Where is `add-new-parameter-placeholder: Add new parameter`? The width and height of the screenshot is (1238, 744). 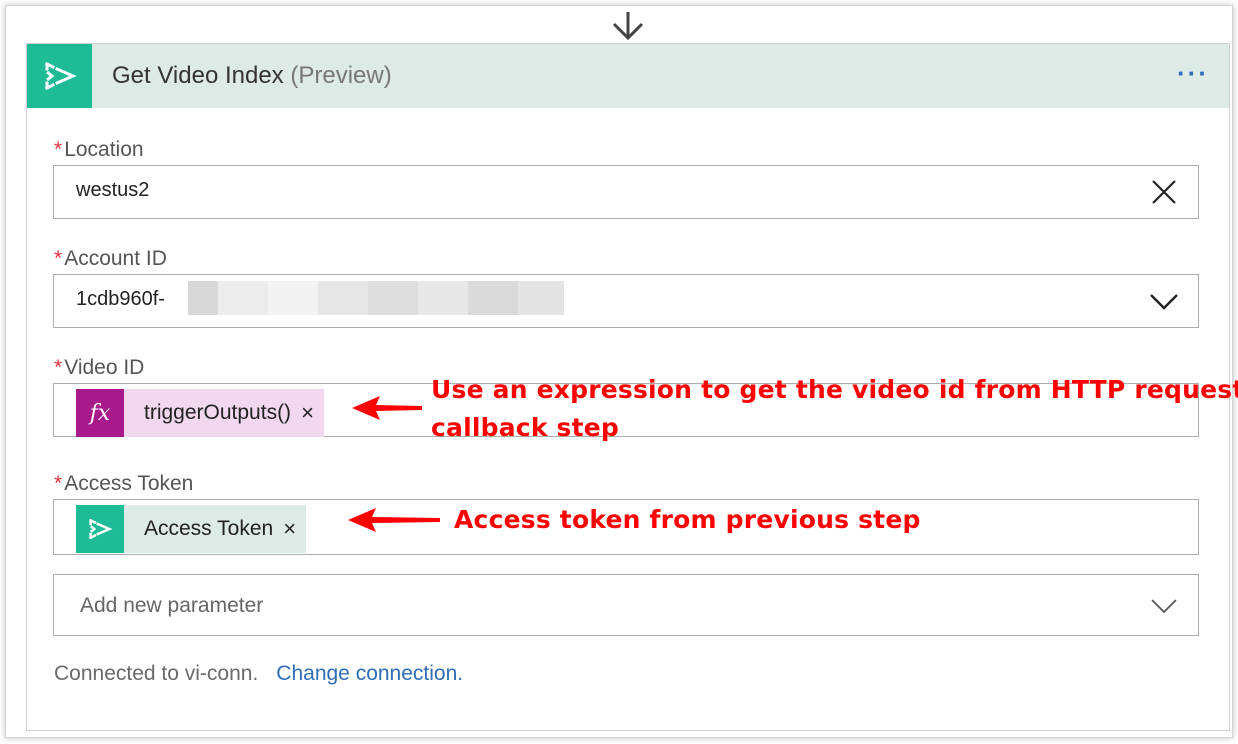 add-new-parameter-placeholder: Add new parameter is located at coordinates (172, 605).